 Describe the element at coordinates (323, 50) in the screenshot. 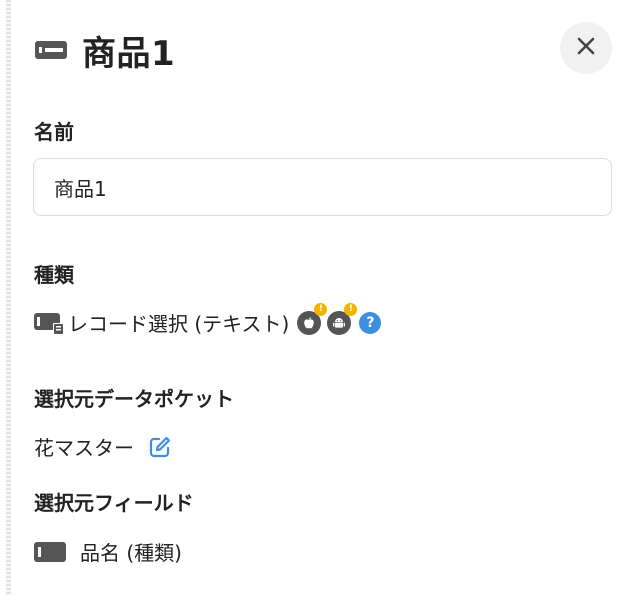

I see `panel-header: 商品1` at that location.